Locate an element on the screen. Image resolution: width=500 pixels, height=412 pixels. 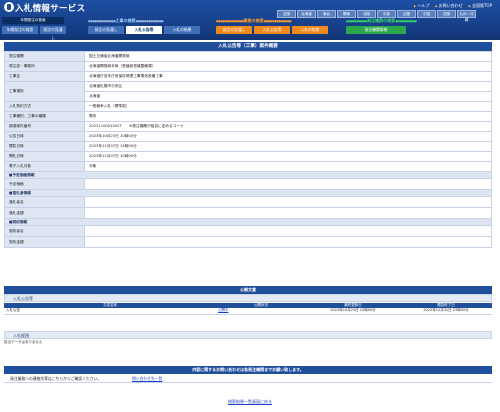
field-label: 開札日時 is located at coordinates (44, 156).